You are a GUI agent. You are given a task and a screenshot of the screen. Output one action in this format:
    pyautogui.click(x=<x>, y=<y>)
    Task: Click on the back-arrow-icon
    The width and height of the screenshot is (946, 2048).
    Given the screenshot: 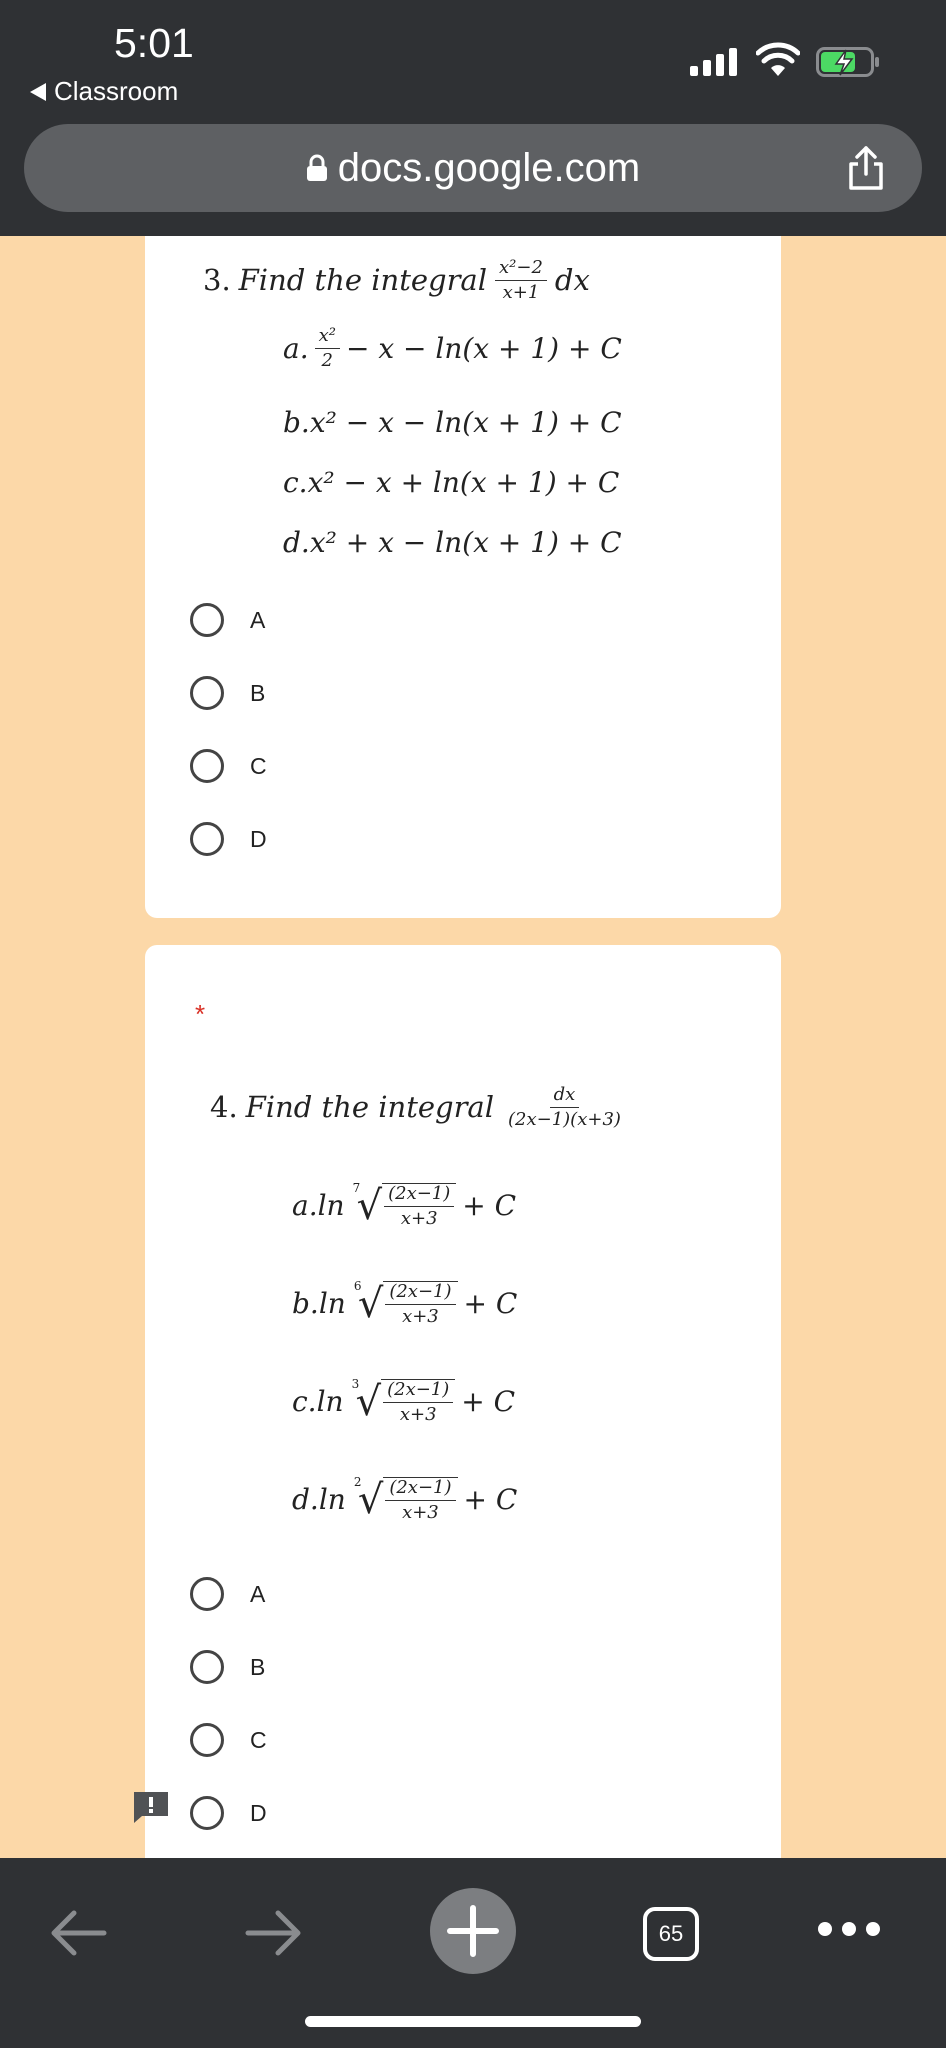 What is the action you would take?
    pyautogui.click(x=78, y=1933)
    